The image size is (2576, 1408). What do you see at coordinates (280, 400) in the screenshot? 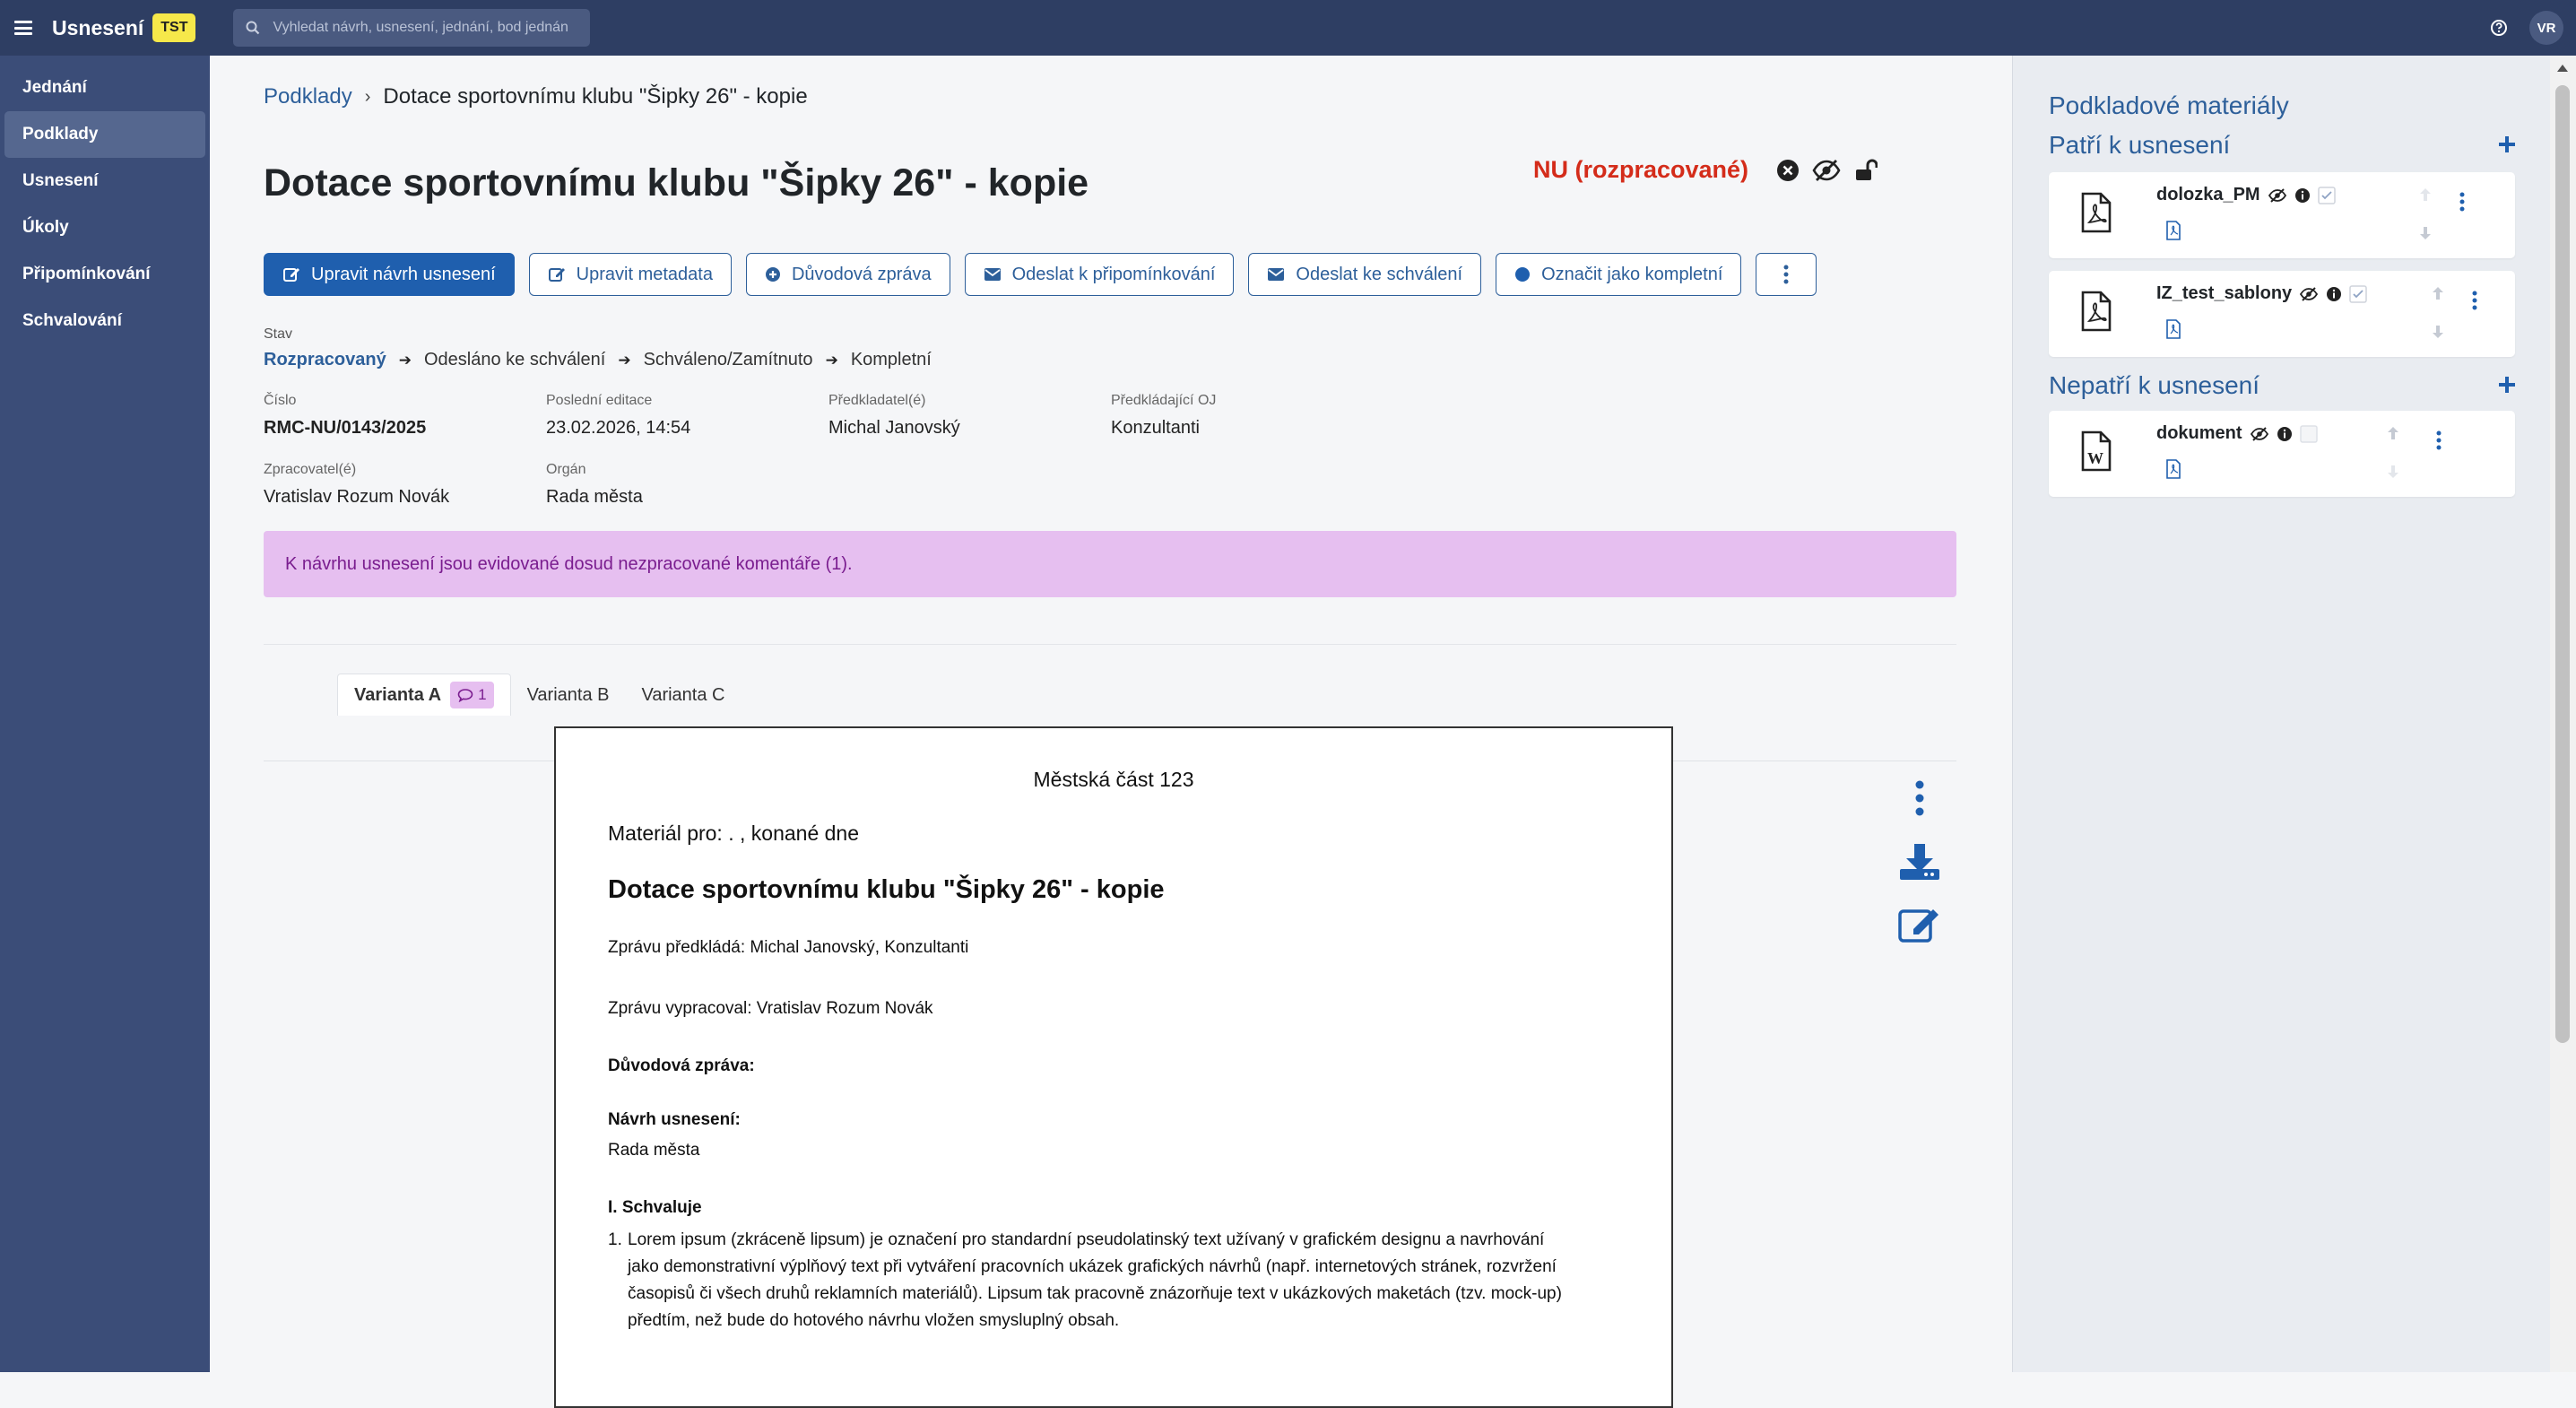
I see `meta-label: Číslo` at bounding box center [280, 400].